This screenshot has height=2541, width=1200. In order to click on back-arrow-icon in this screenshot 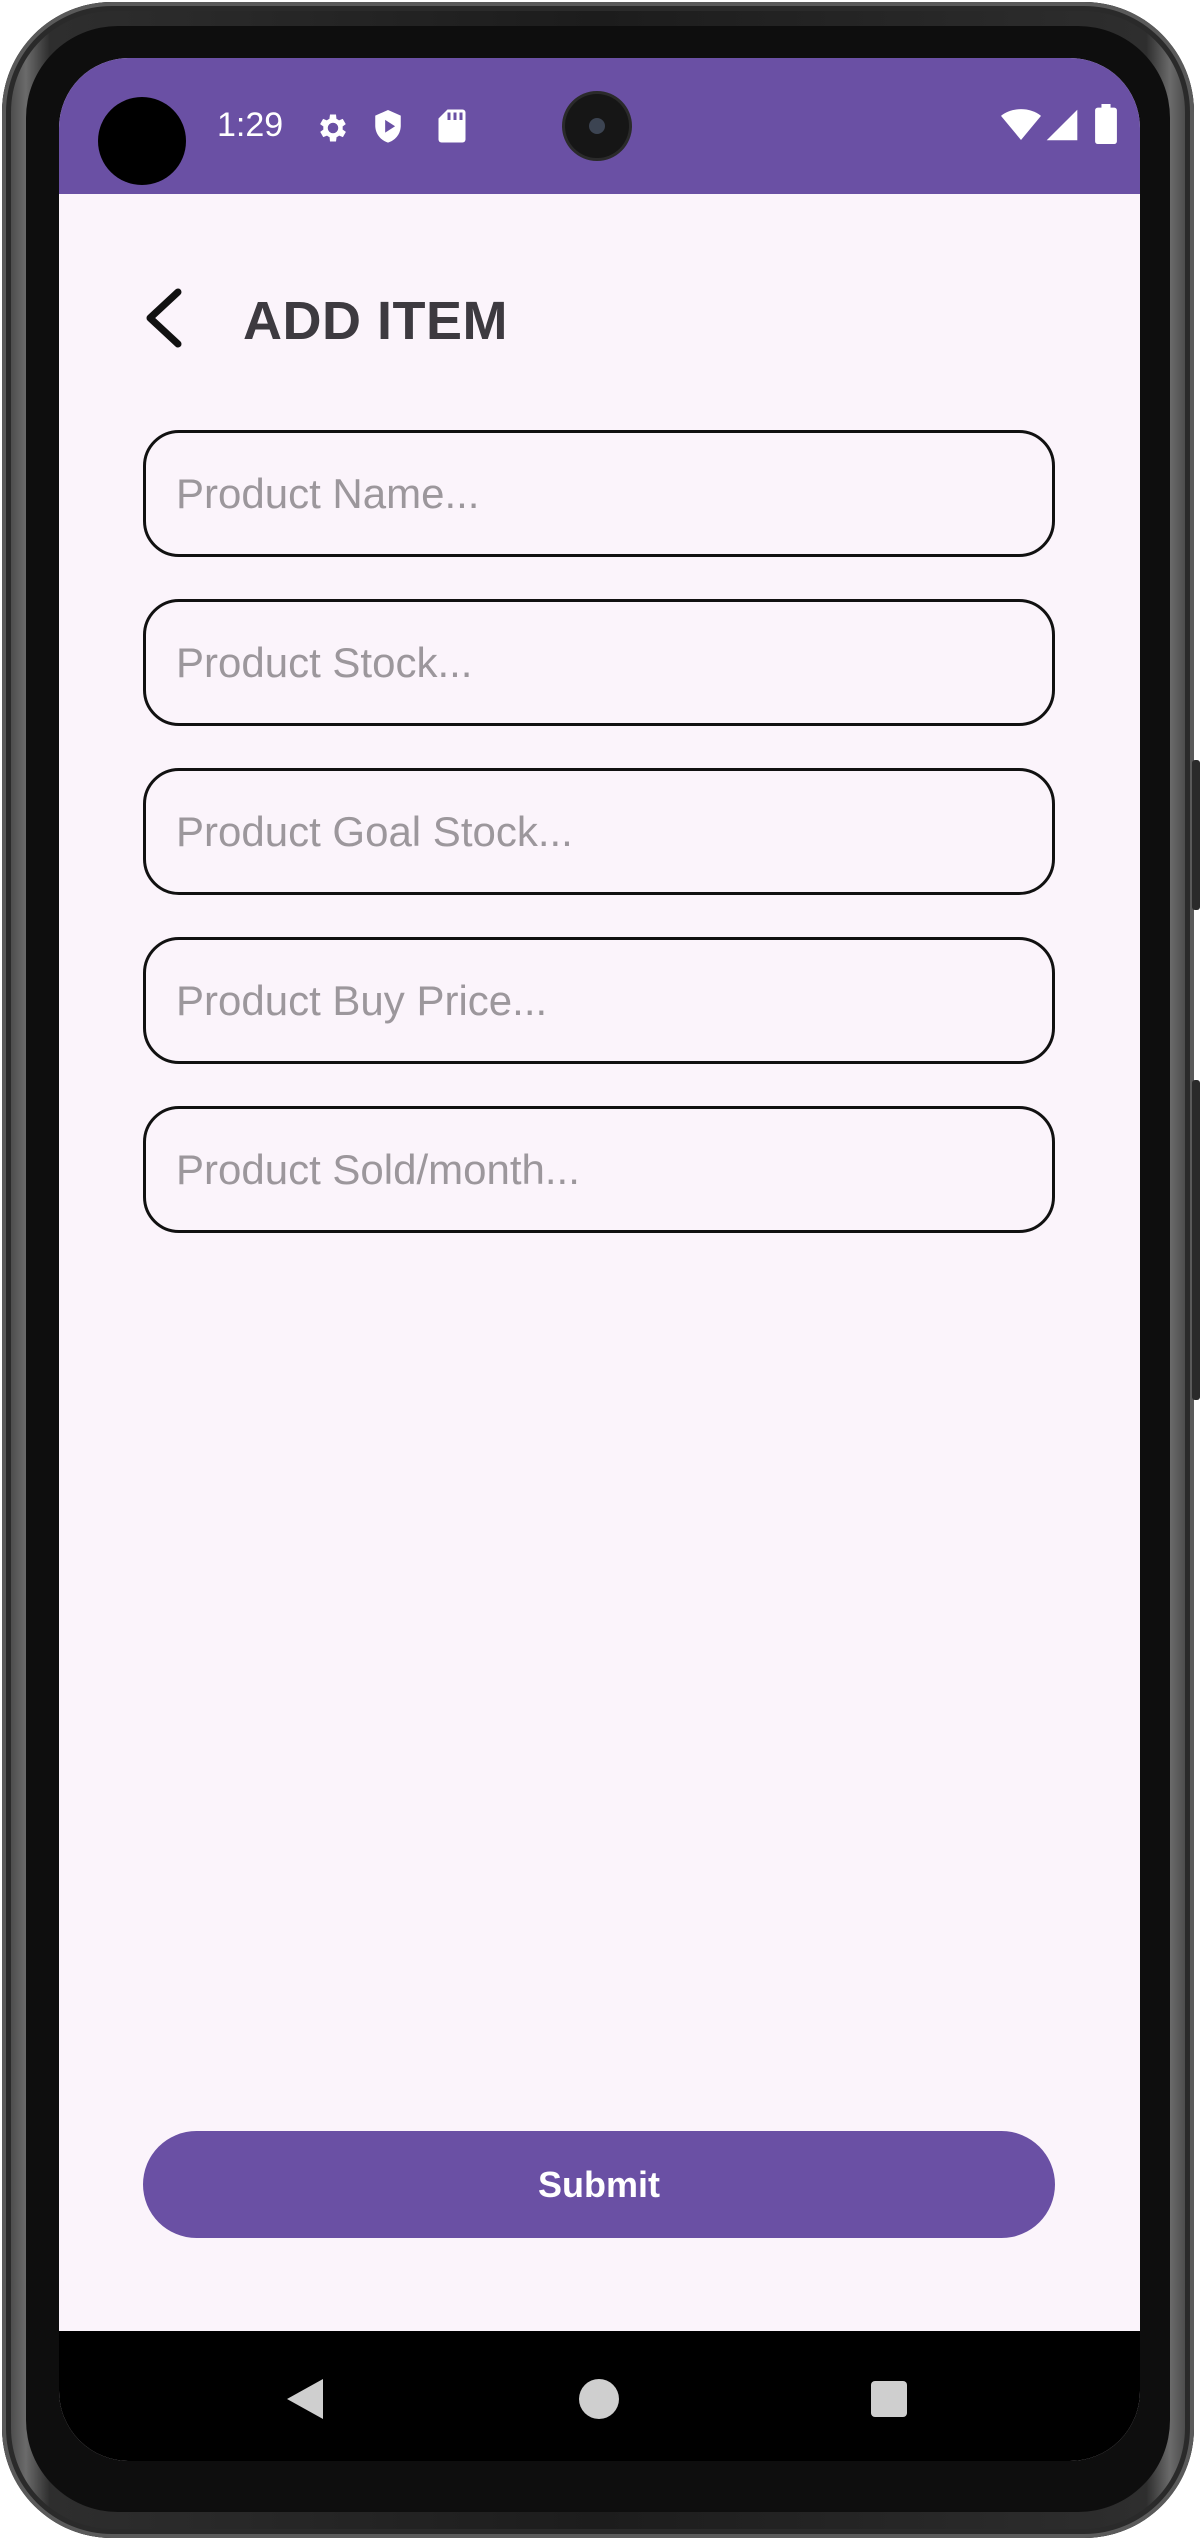, I will do `click(164, 318)`.